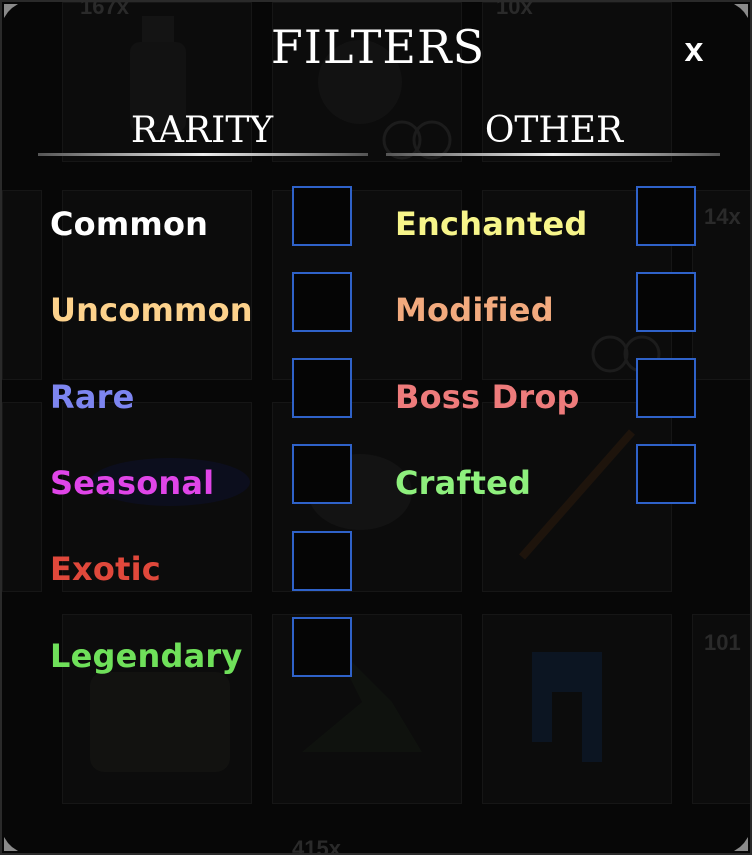 The height and width of the screenshot is (855, 752). What do you see at coordinates (666, 388) in the screenshot?
I see `checkbox-boss-drop` at bounding box center [666, 388].